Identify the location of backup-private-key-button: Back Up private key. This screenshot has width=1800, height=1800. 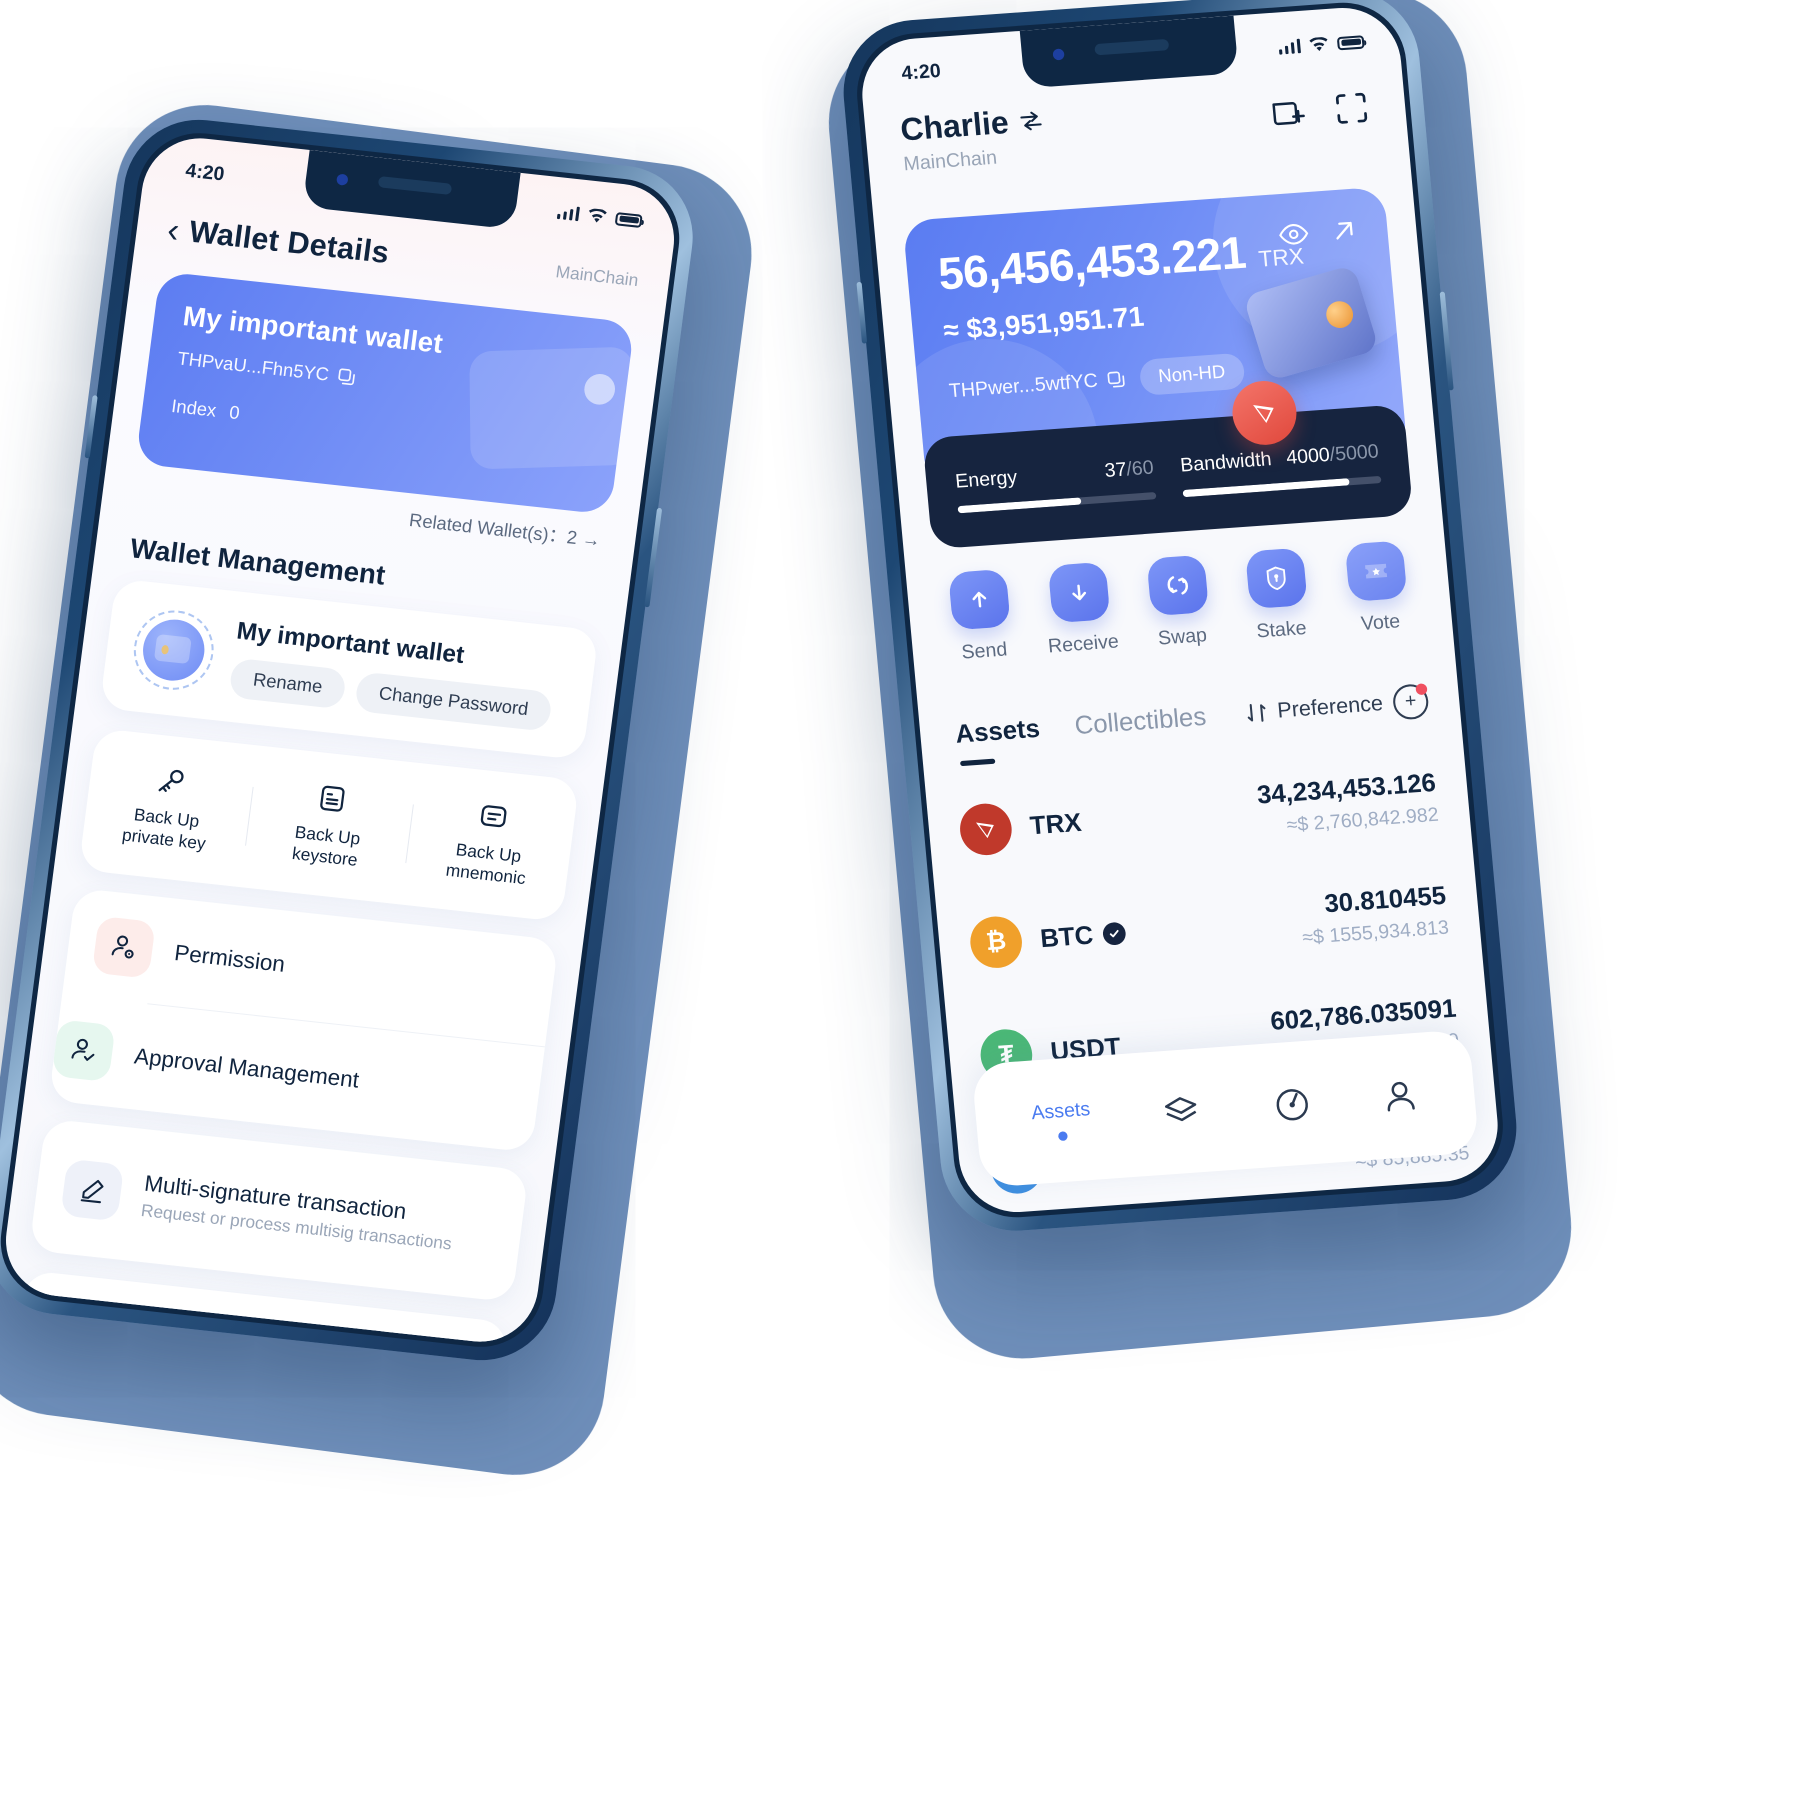
(168, 808).